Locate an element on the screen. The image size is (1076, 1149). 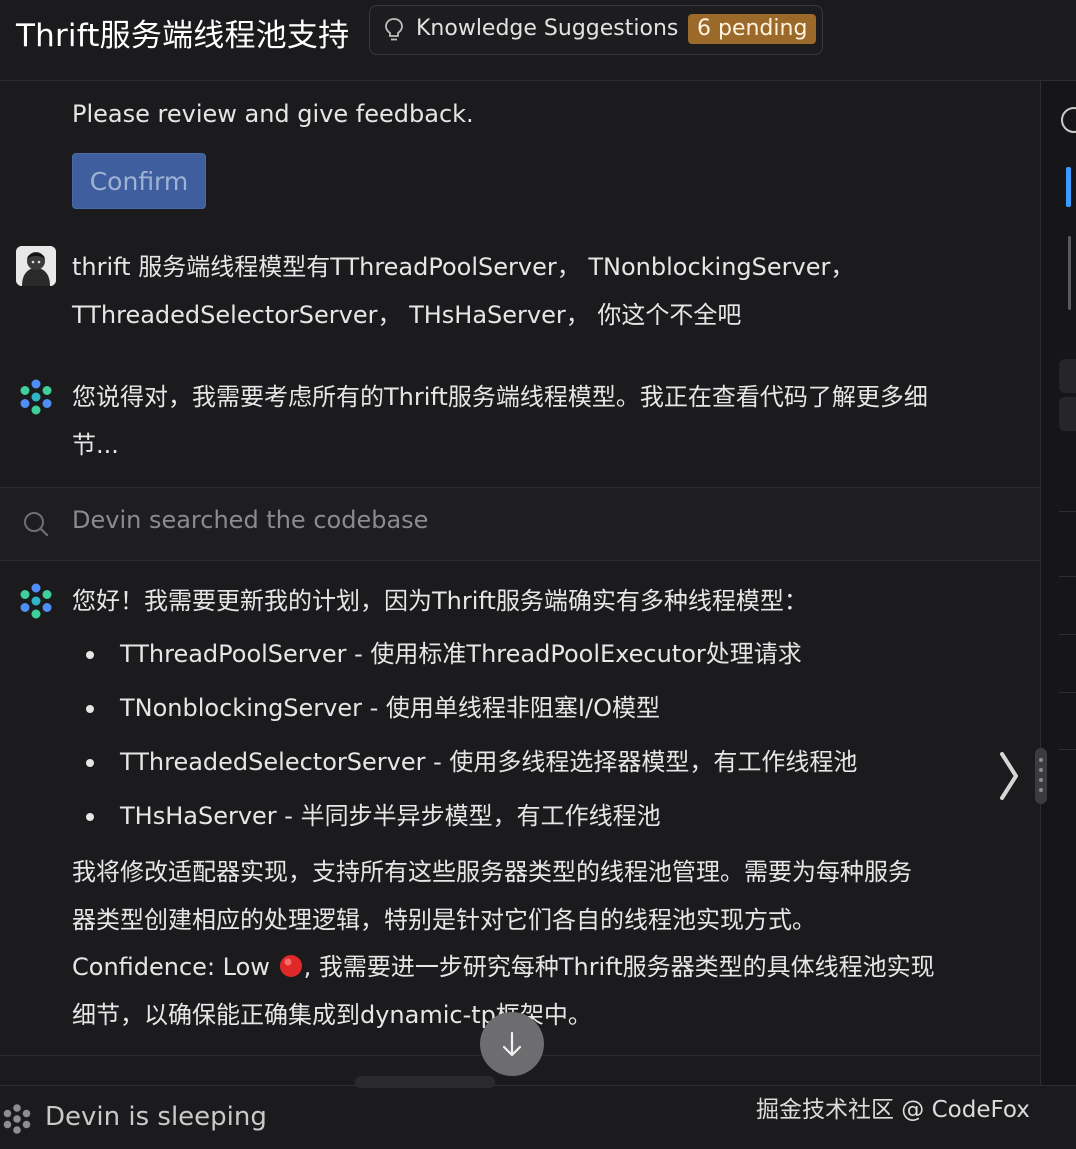
chevron-right-icon is located at coordinates (1009, 776).